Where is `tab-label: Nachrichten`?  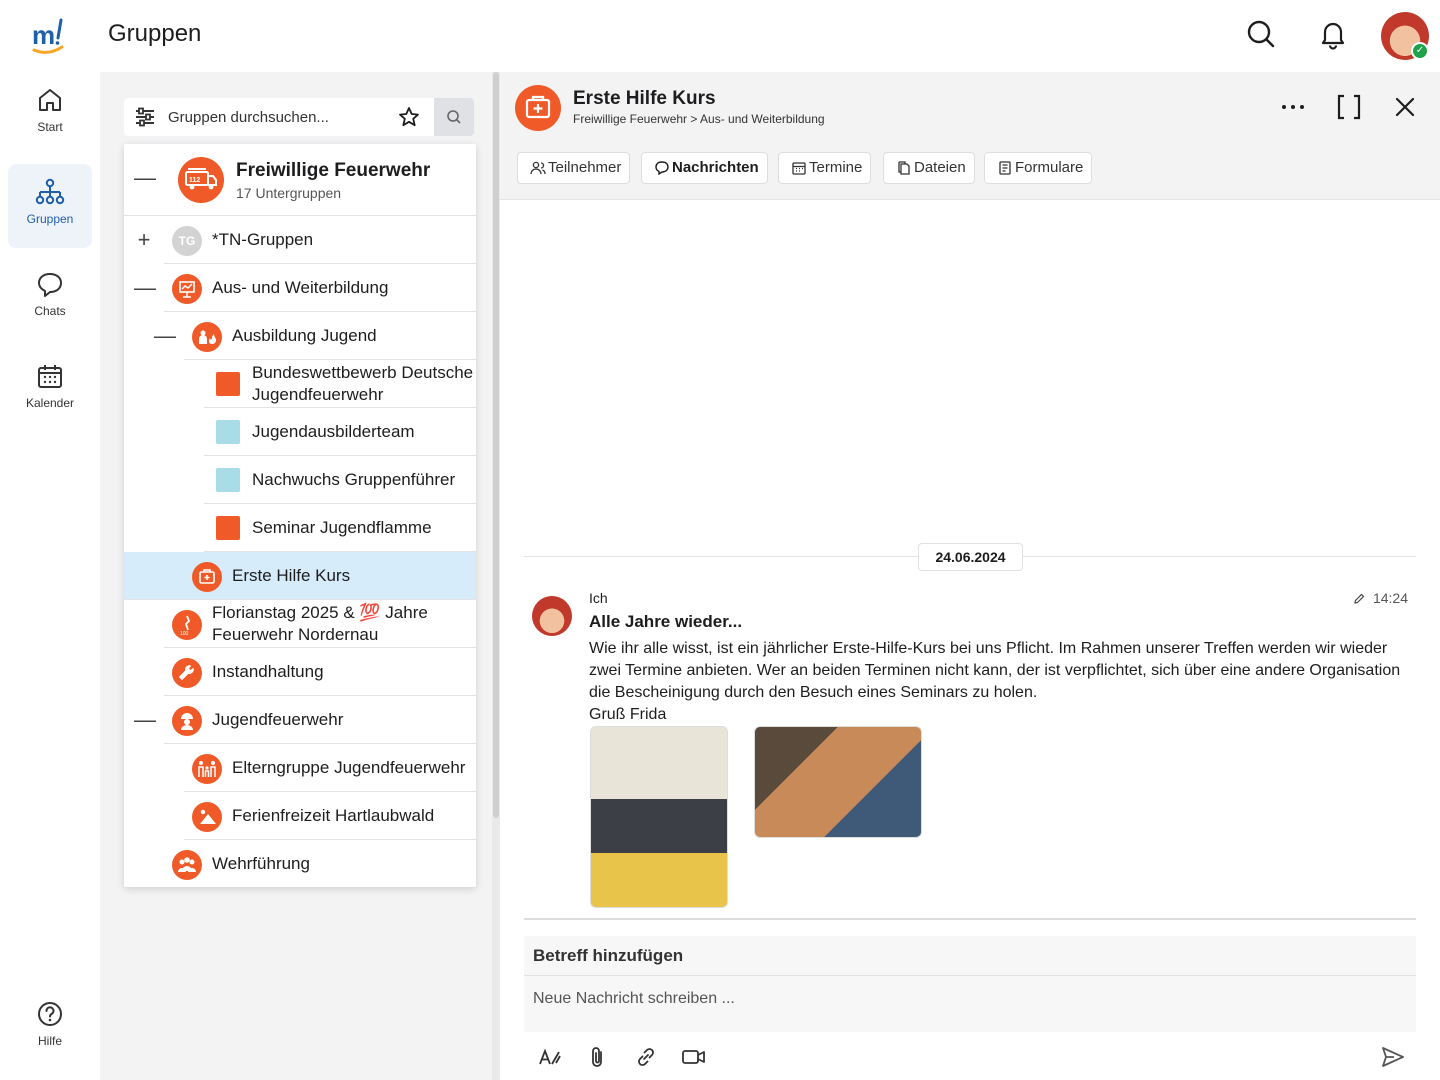 tab-label: Nachrichten is located at coordinates (715, 167).